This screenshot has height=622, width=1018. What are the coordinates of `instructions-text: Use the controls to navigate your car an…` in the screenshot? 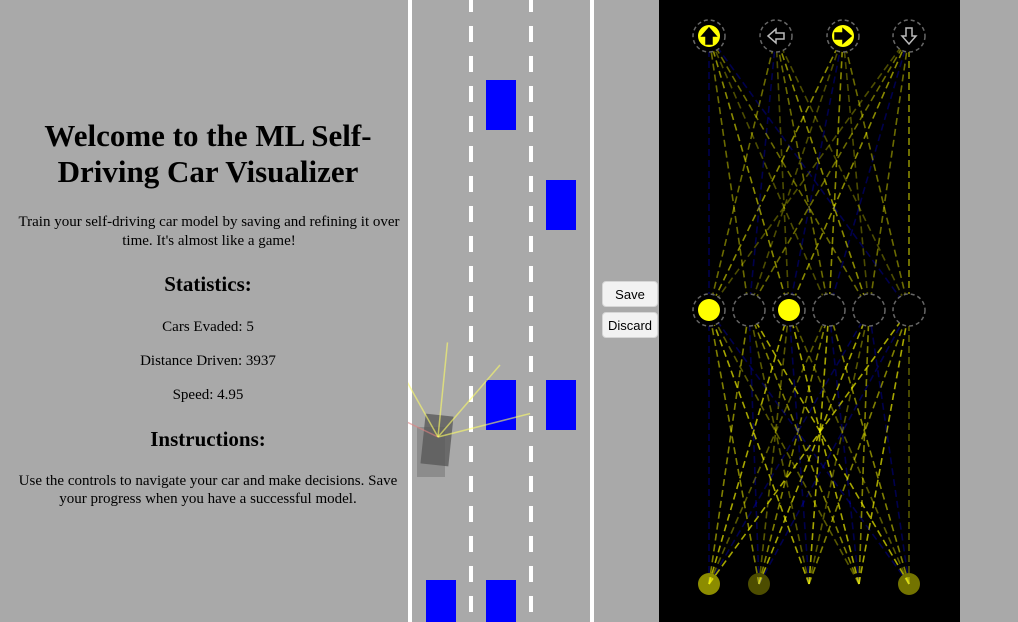 It's located at (208, 490).